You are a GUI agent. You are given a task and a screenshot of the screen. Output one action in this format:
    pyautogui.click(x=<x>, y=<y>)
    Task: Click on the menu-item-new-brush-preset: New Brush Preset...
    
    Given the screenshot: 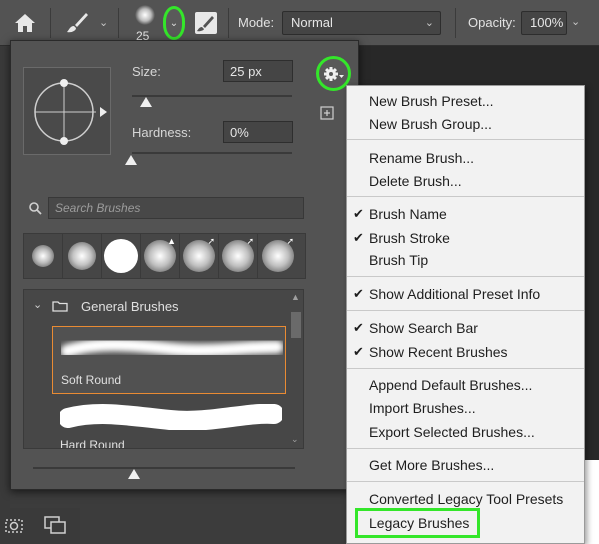 What is the action you would take?
    pyautogui.click(x=465, y=101)
    